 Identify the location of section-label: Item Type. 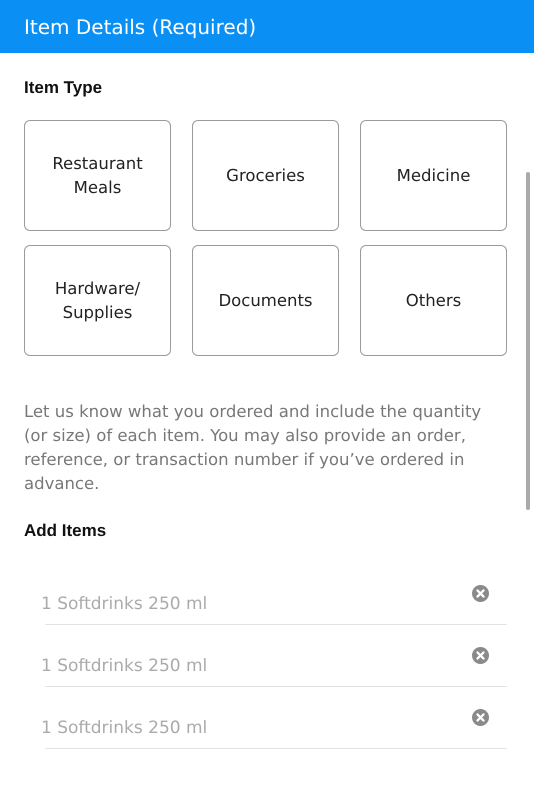
(64, 88).